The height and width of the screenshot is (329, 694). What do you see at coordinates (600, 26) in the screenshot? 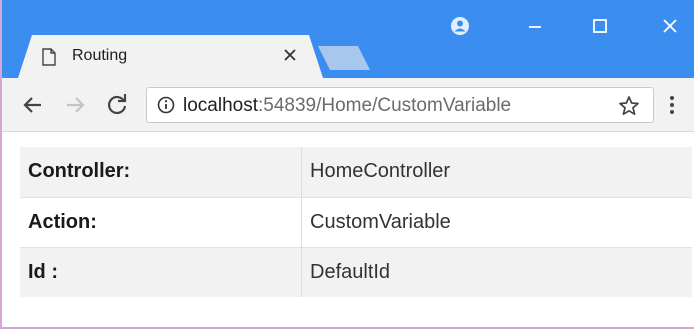
I see `maximize-icon` at bounding box center [600, 26].